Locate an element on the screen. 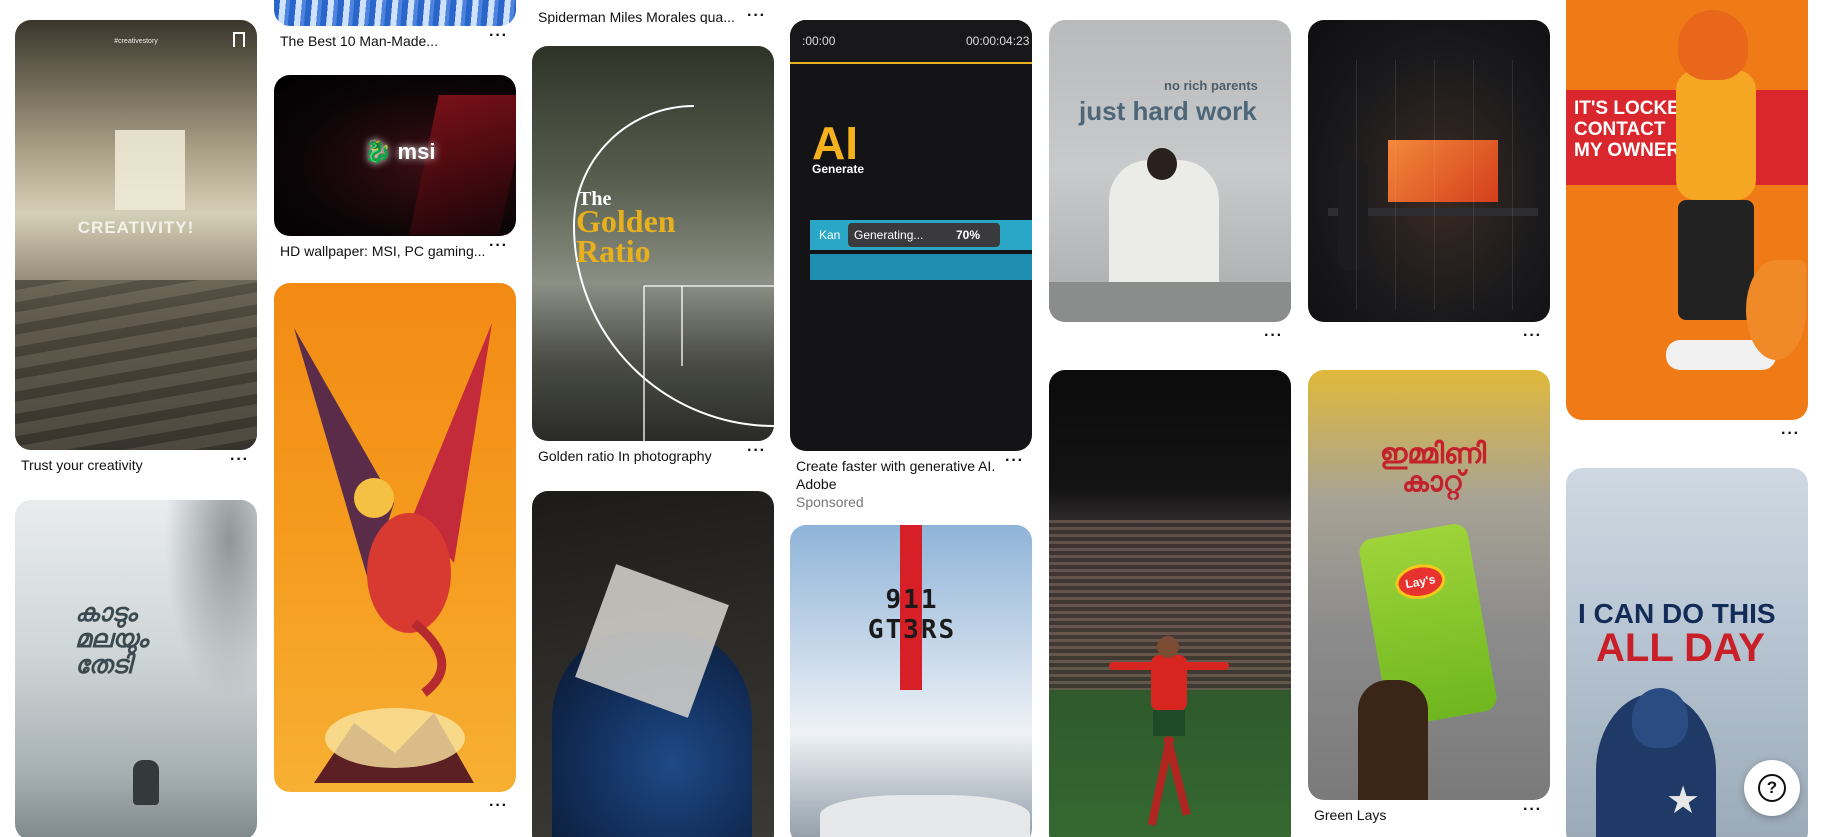 The image size is (1824, 837). pin-title: Golden ratio In photography ··· is located at coordinates (653, 453).